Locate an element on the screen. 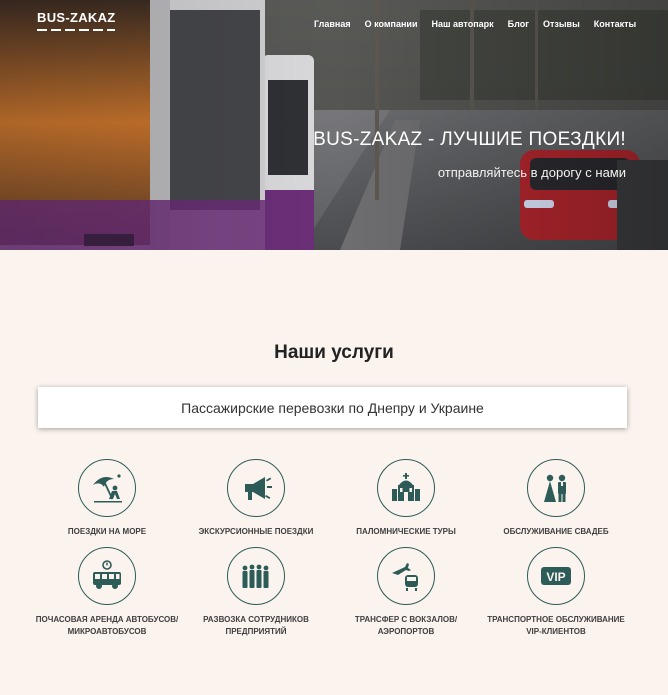 The height and width of the screenshot is (695, 668). services-title: Наши услуги is located at coordinates (334, 352).